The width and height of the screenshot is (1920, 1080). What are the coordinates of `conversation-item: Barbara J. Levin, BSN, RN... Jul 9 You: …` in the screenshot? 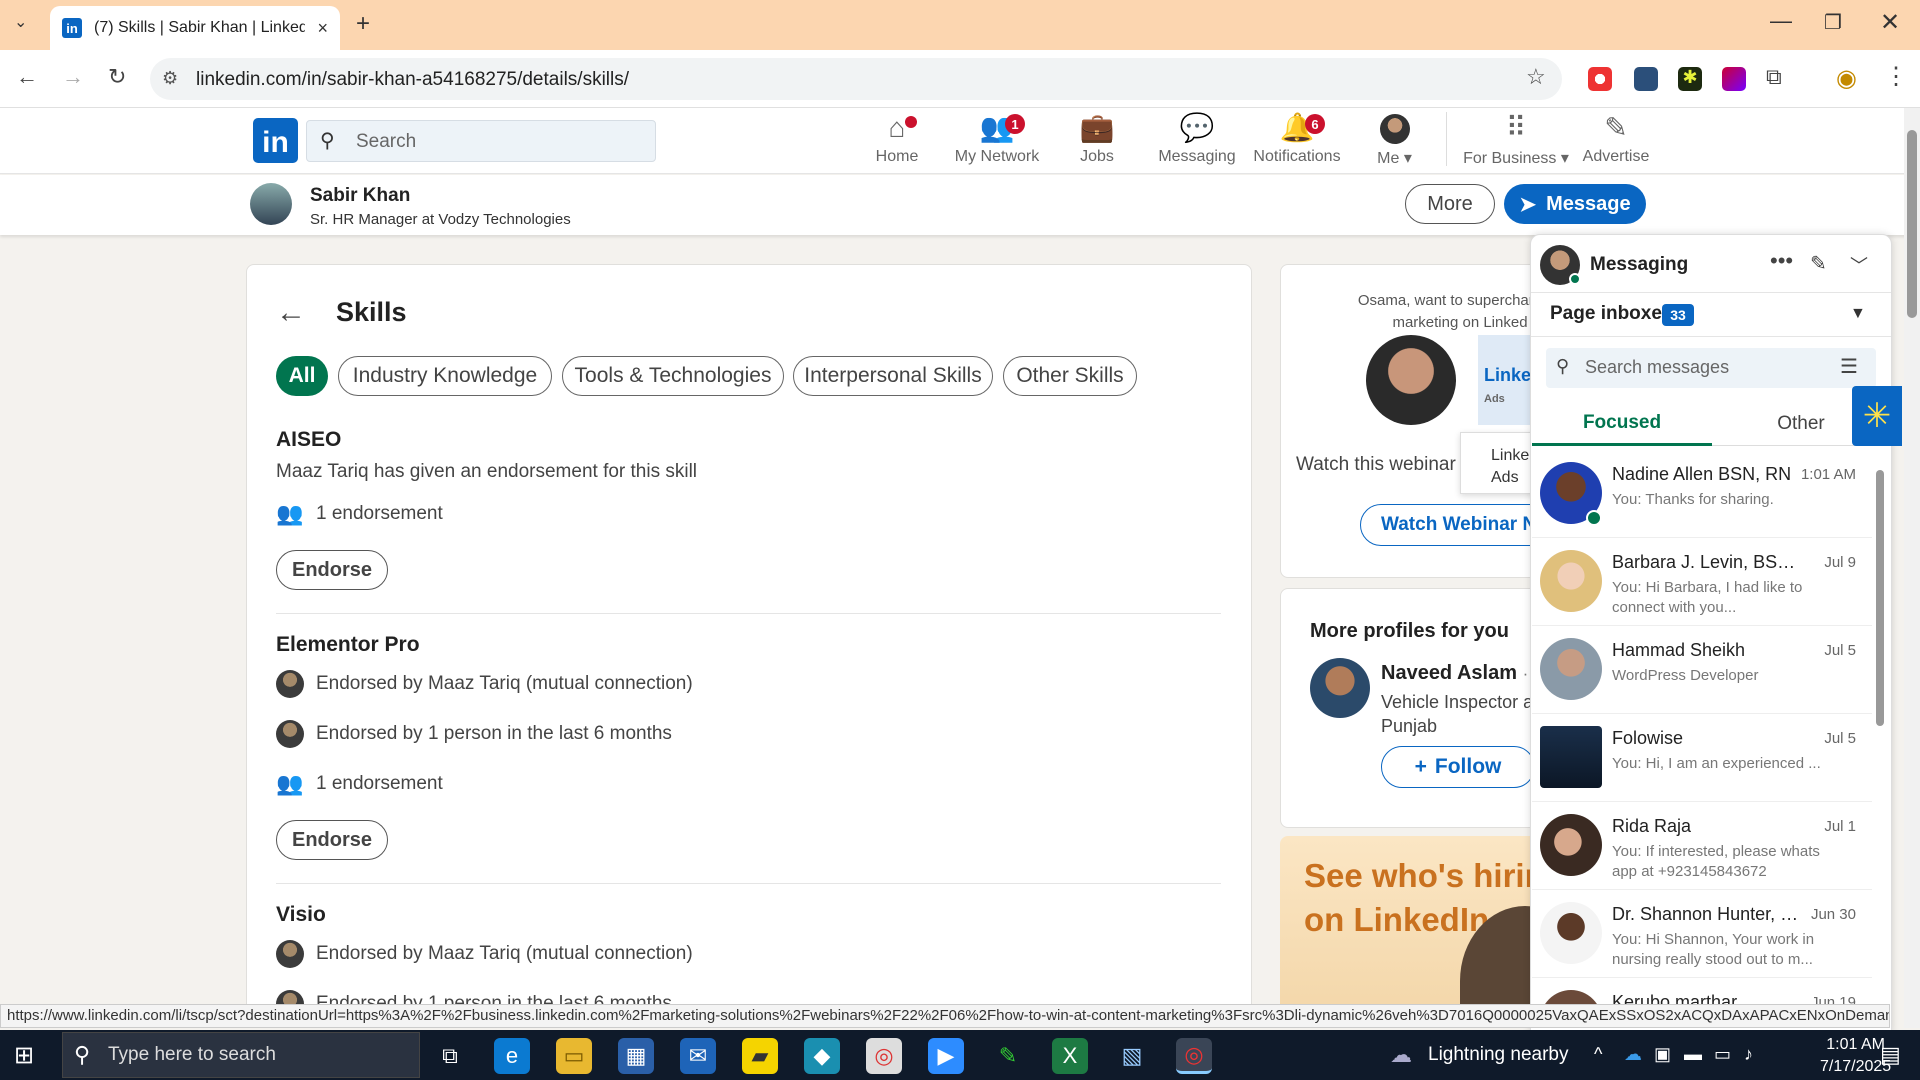 It's located at (1702, 583).